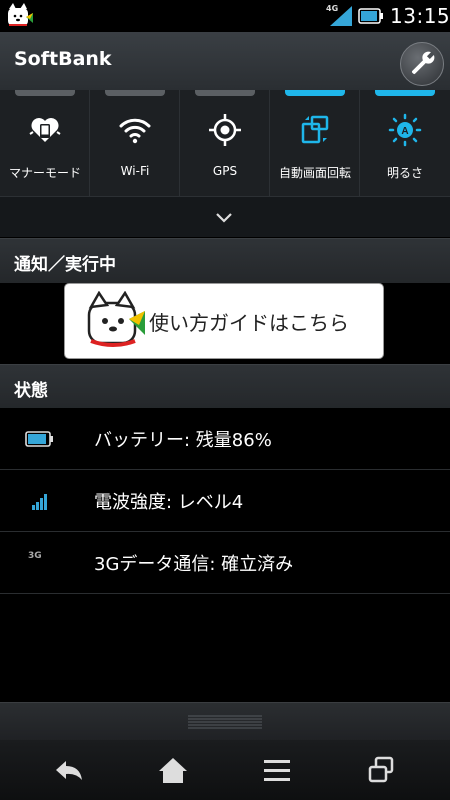 This screenshot has width=450, height=800. Describe the element at coordinates (314, 173) in the screenshot. I see `toggle-label: 自動画面回転` at that location.